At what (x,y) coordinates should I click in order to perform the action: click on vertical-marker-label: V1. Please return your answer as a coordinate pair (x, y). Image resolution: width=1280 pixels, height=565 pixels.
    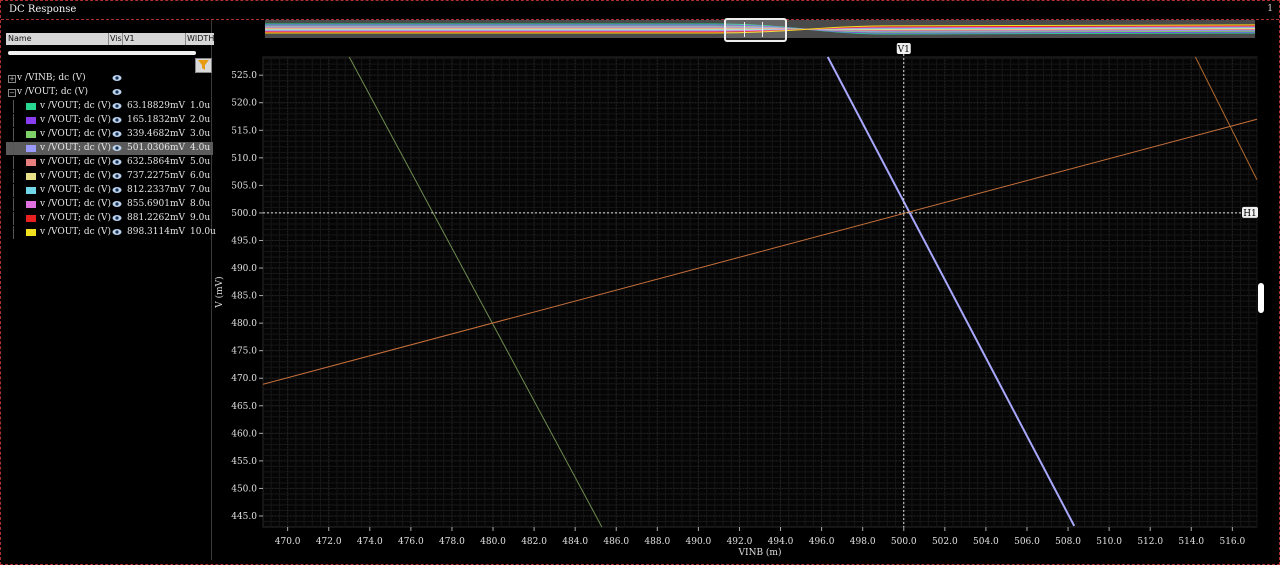
    Looking at the image, I should click on (903, 50).